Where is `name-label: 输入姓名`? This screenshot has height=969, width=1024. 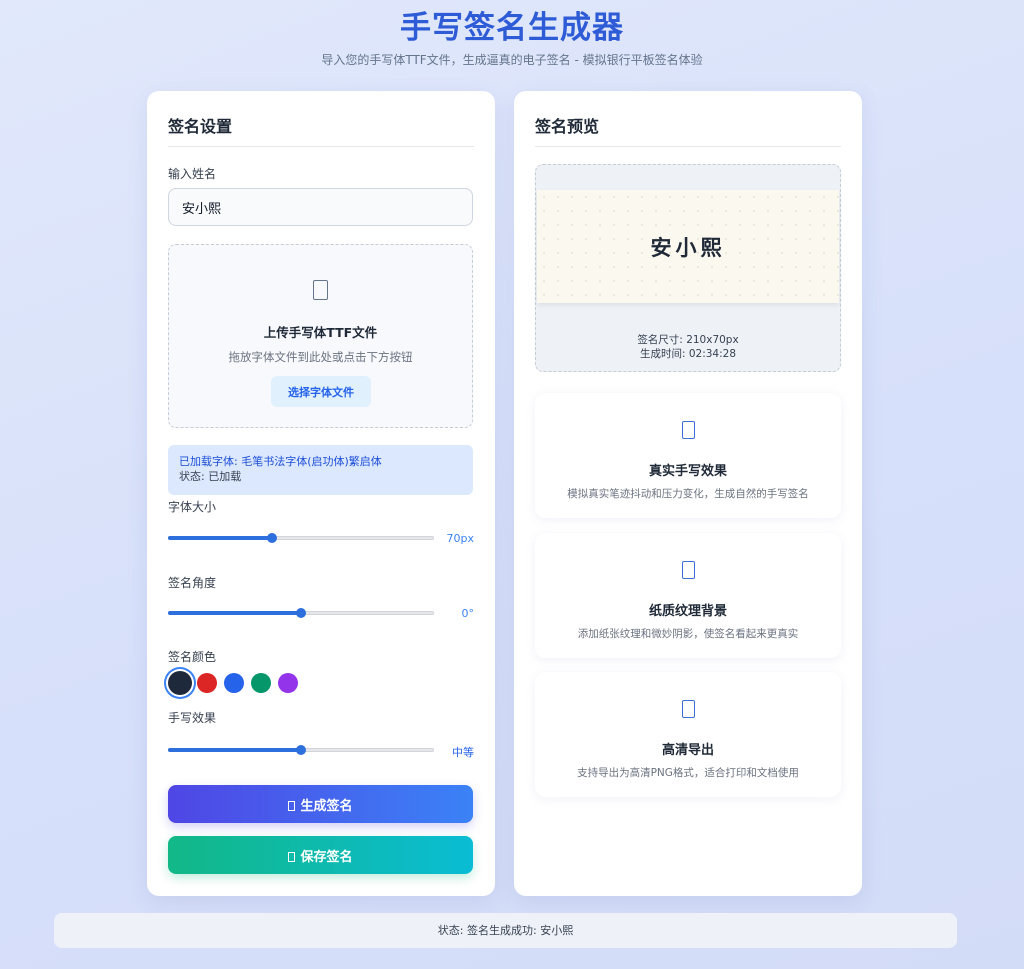
name-label: 输入姓名 is located at coordinates (192, 174).